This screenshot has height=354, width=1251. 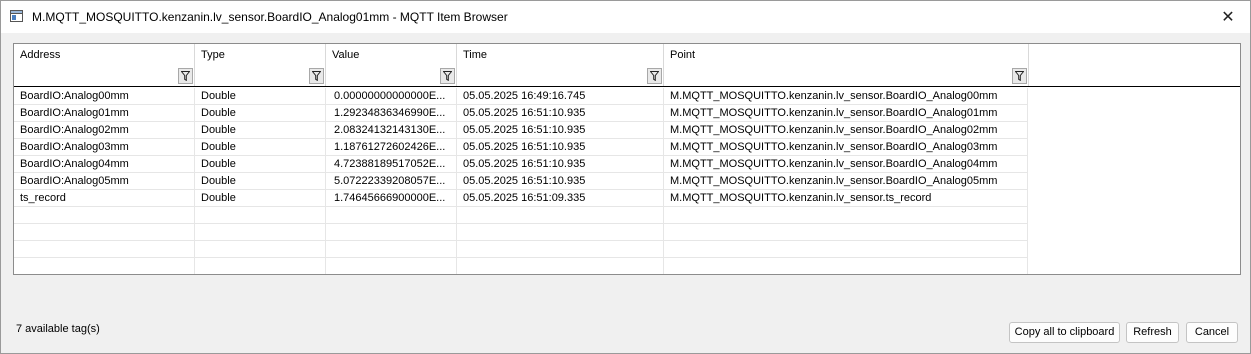 What do you see at coordinates (260, 65) in the screenshot?
I see `column-header-type: Type` at bounding box center [260, 65].